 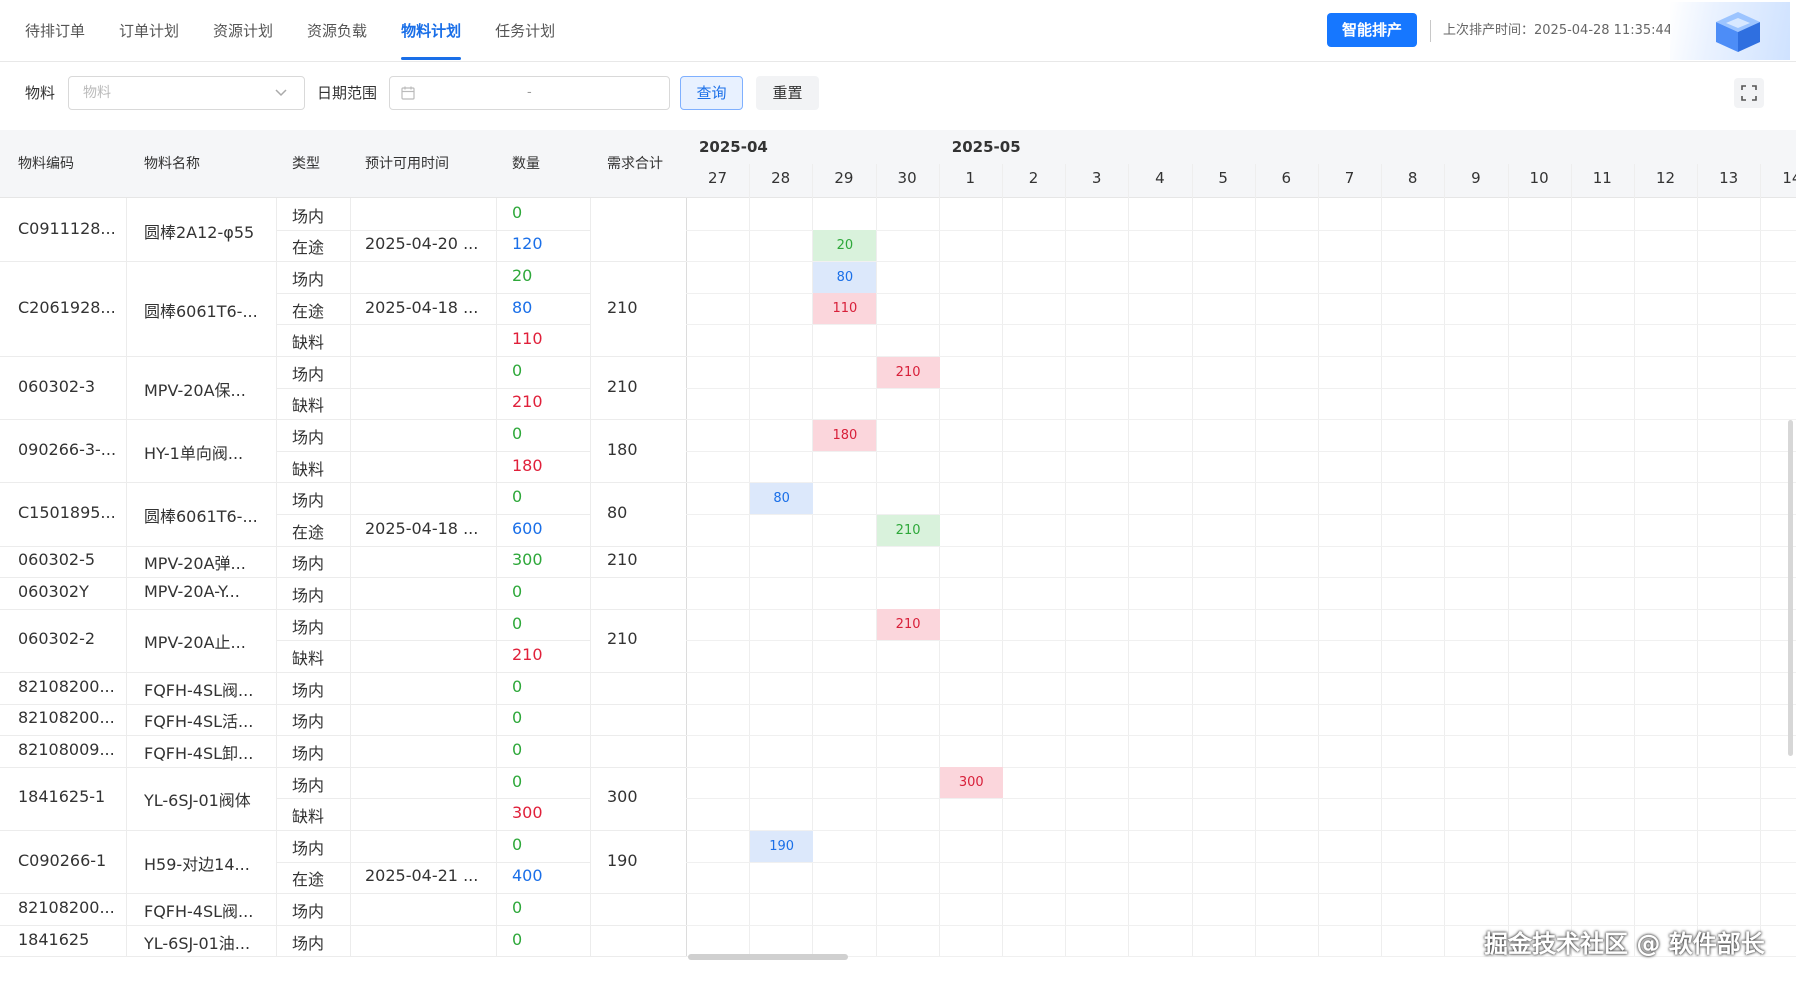 What do you see at coordinates (172, 164) in the screenshot?
I see `column-header: 物料名称` at bounding box center [172, 164].